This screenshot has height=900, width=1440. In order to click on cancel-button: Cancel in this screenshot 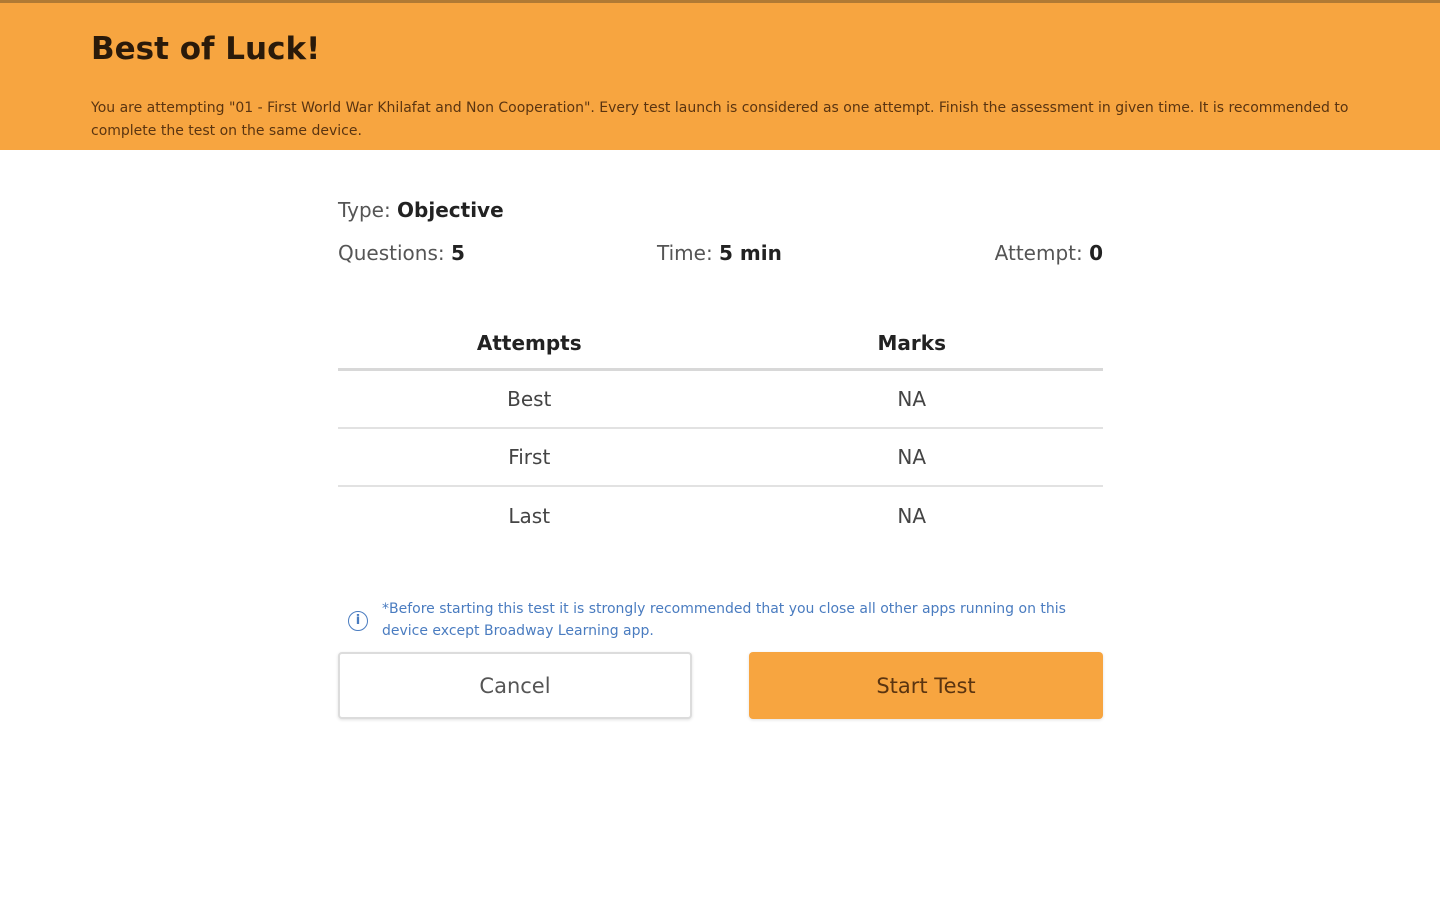, I will do `click(515, 685)`.